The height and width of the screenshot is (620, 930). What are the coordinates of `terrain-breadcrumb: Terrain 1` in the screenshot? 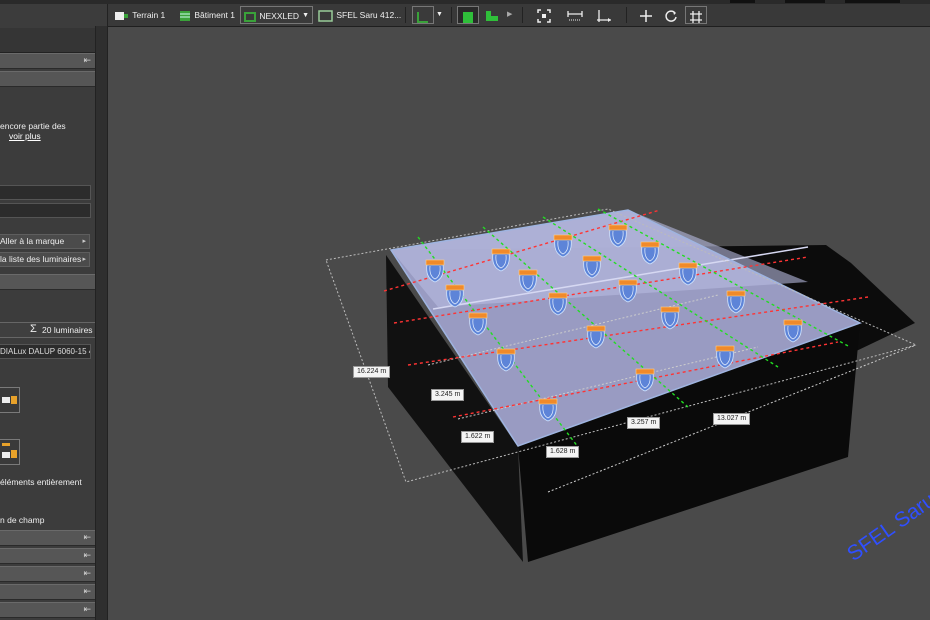 It's located at (139, 15).